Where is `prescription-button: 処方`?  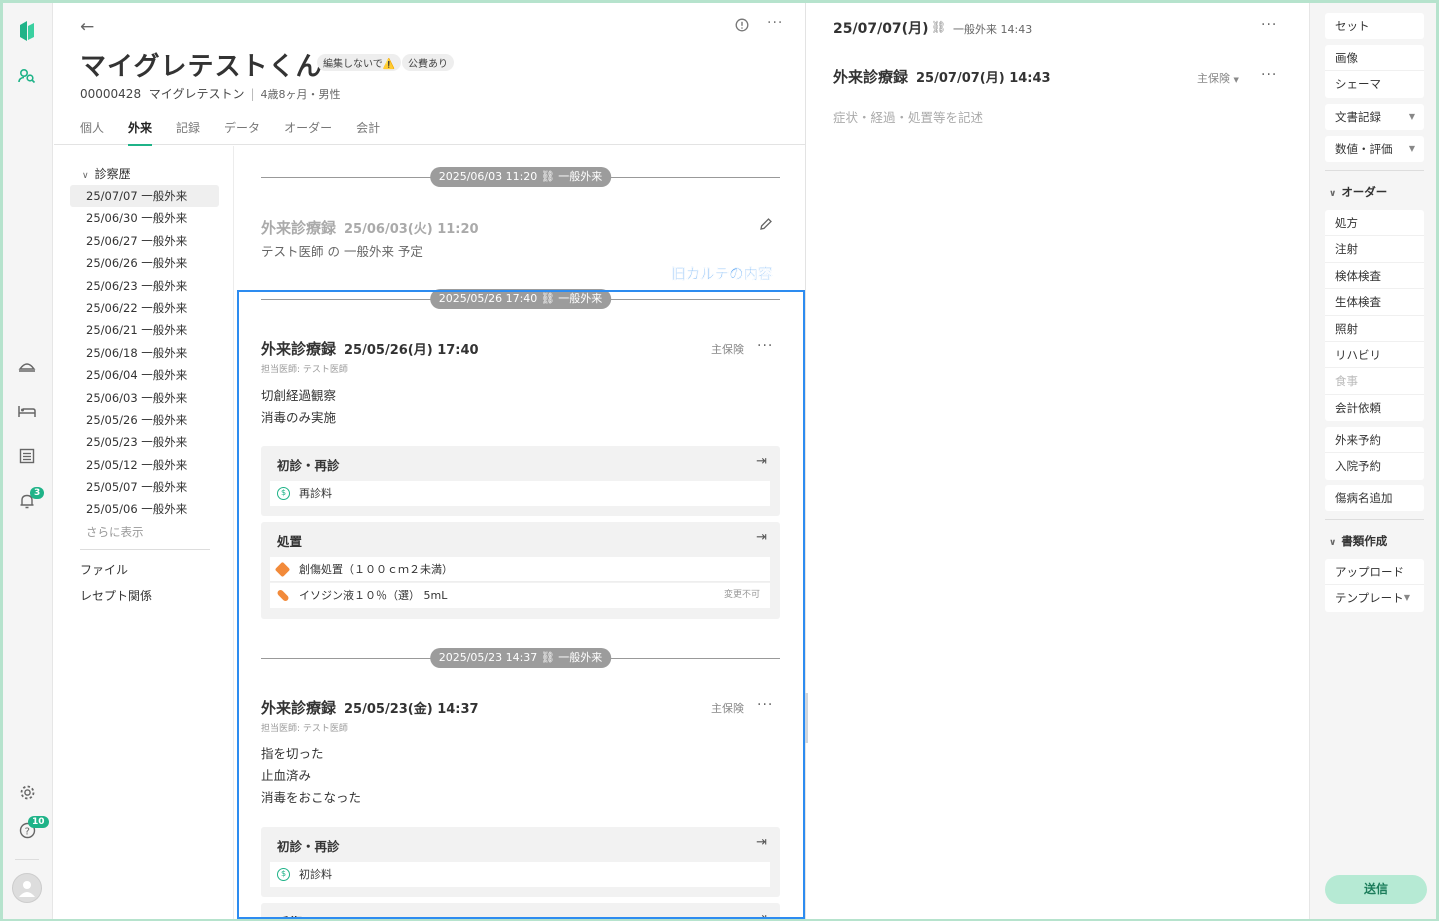 prescription-button: 処方 is located at coordinates (1374, 223).